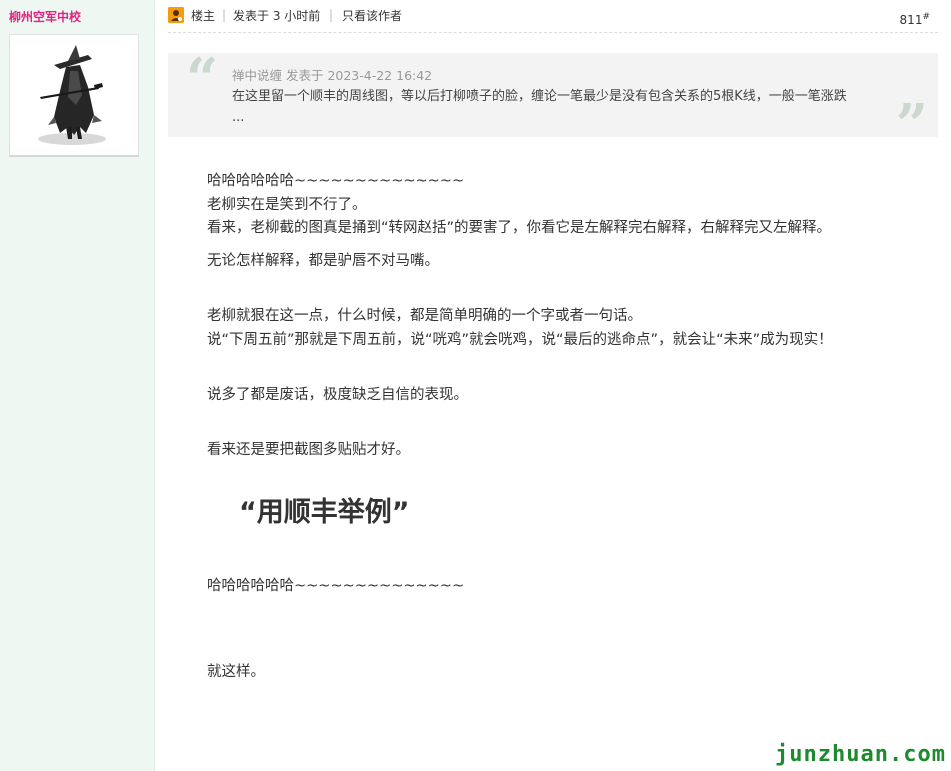 The image size is (951, 771). I want to click on body-line: 无论怎样解释，都是驴唇不对马嘴。, so click(323, 260).